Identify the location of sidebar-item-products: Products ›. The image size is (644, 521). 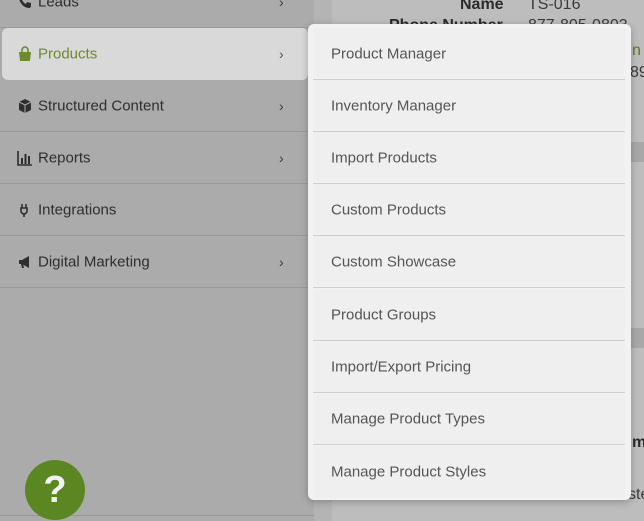
(155, 54).